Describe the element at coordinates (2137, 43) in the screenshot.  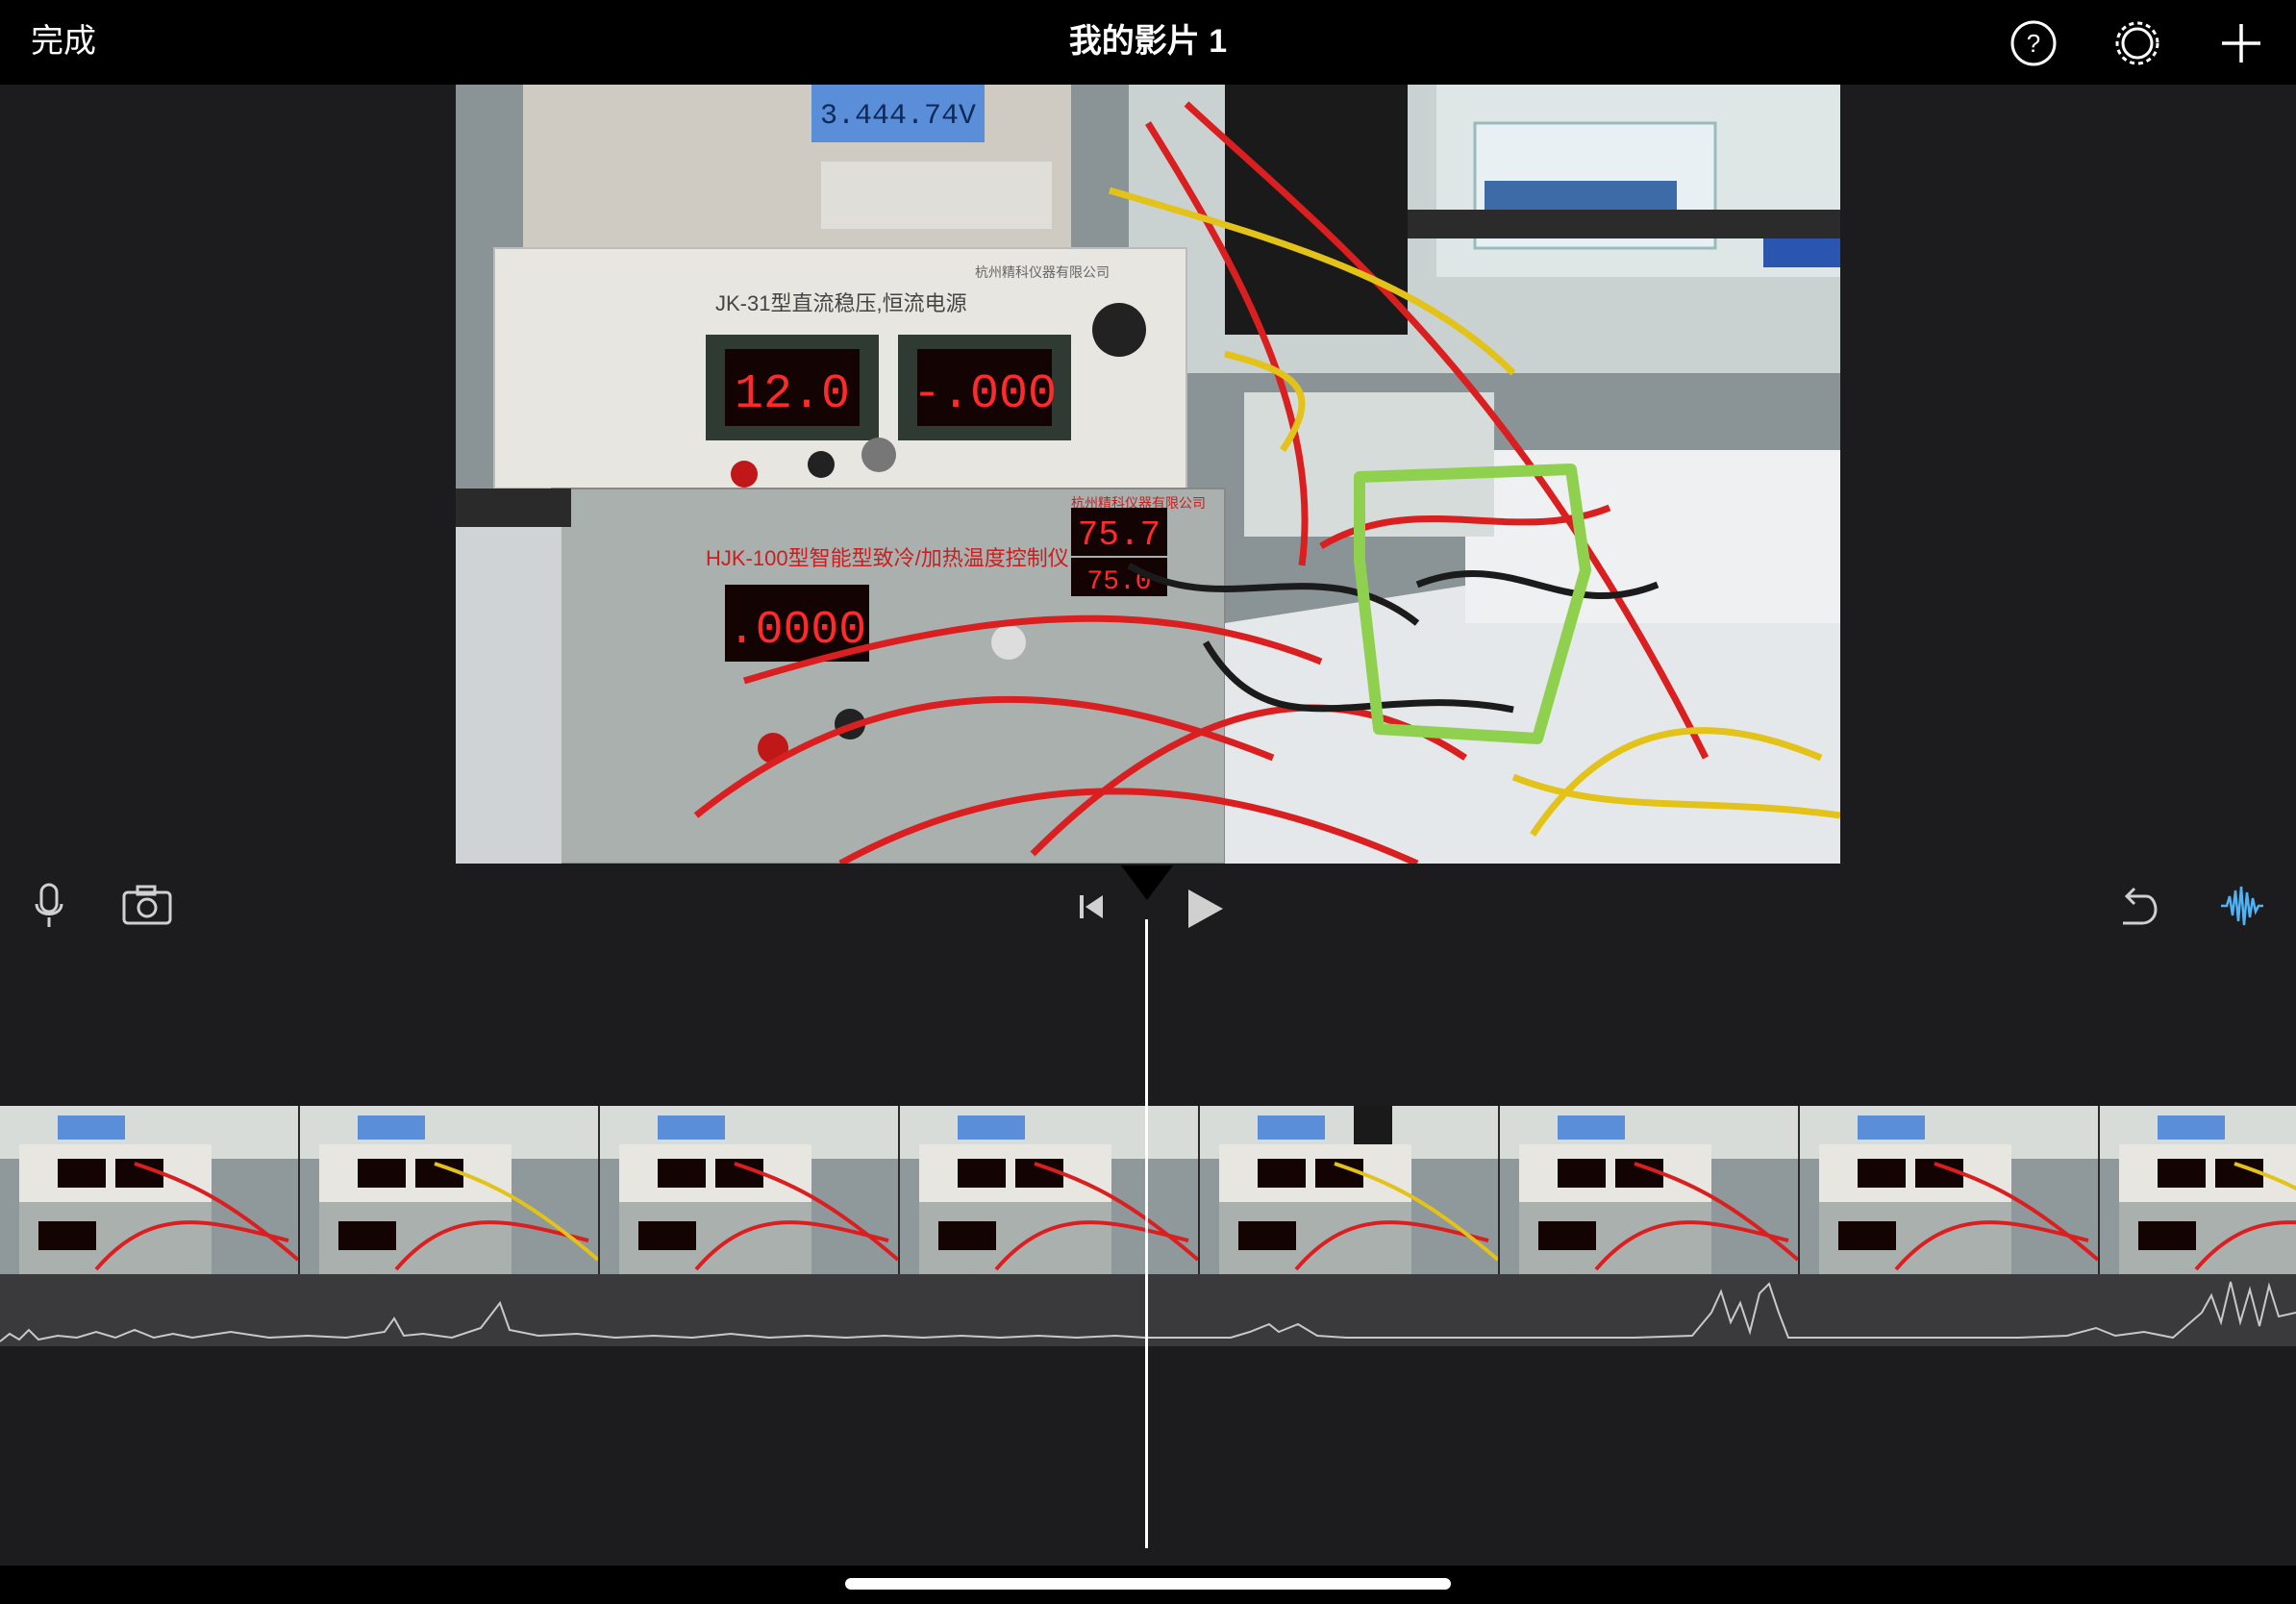
I see `settings-icon` at that location.